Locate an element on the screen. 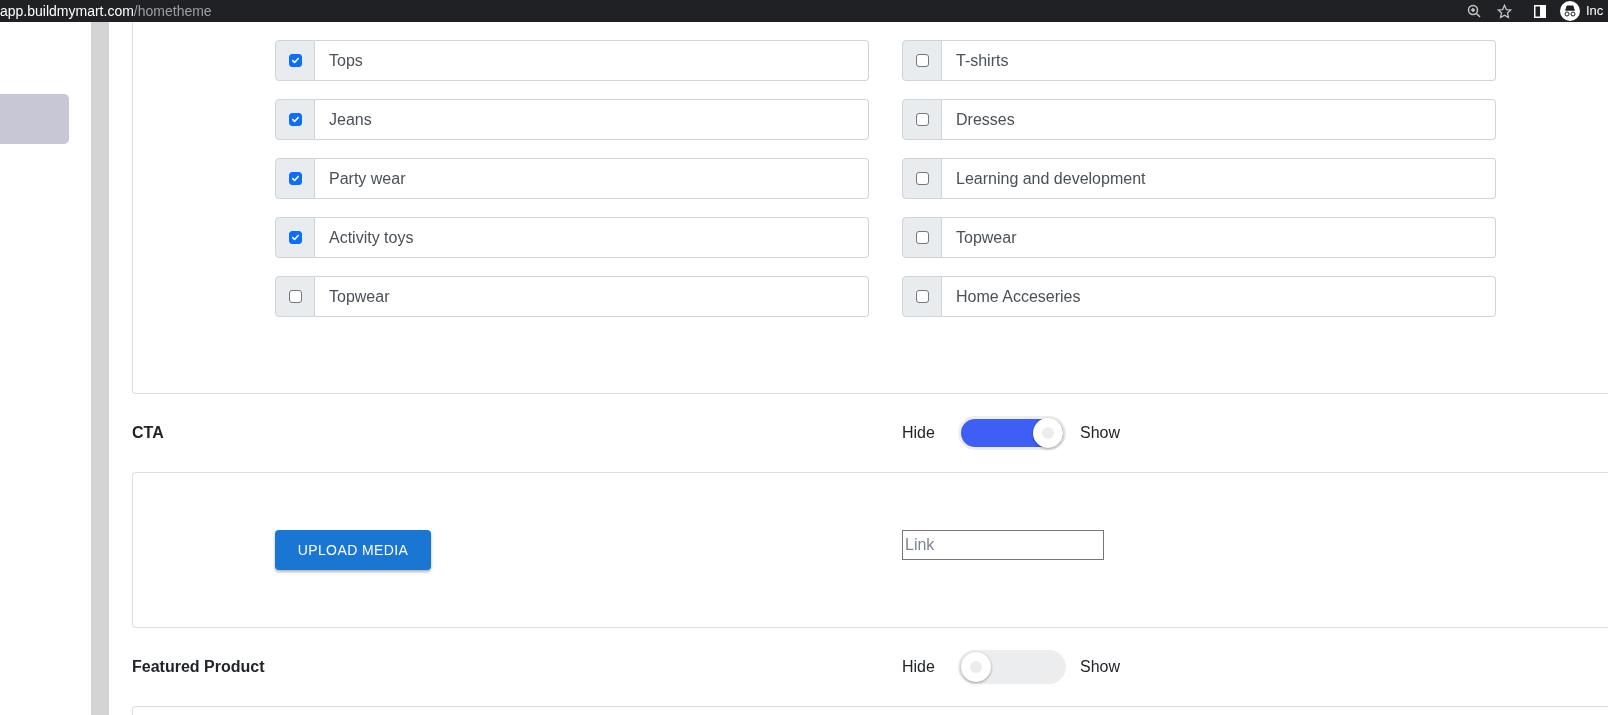  profile-label: Inc is located at coordinates (1597, 11).